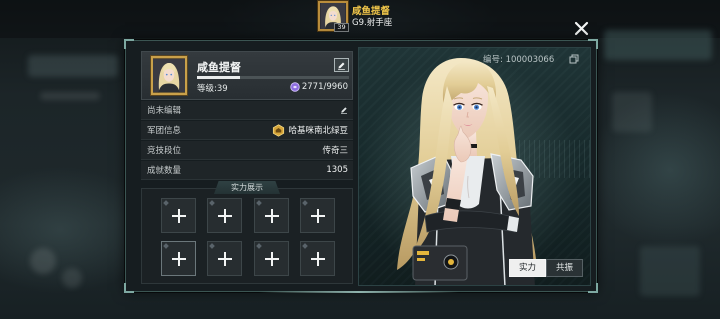  I want to click on copy-icon-front, so click(573, 60).